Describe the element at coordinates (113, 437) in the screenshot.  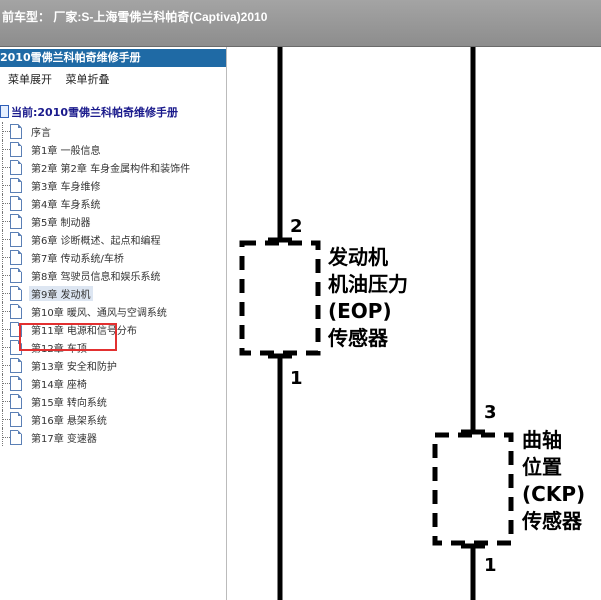
I see `tree-item: 第17章 变速器` at that location.